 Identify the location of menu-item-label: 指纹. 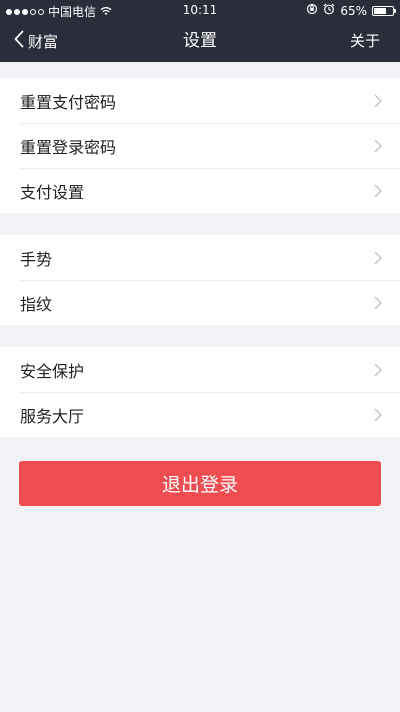
(36, 304).